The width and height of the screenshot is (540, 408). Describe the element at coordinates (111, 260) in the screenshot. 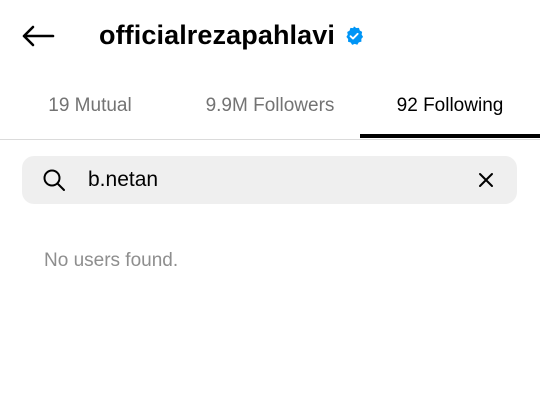

I see `empty-results-message: No users found.` at that location.